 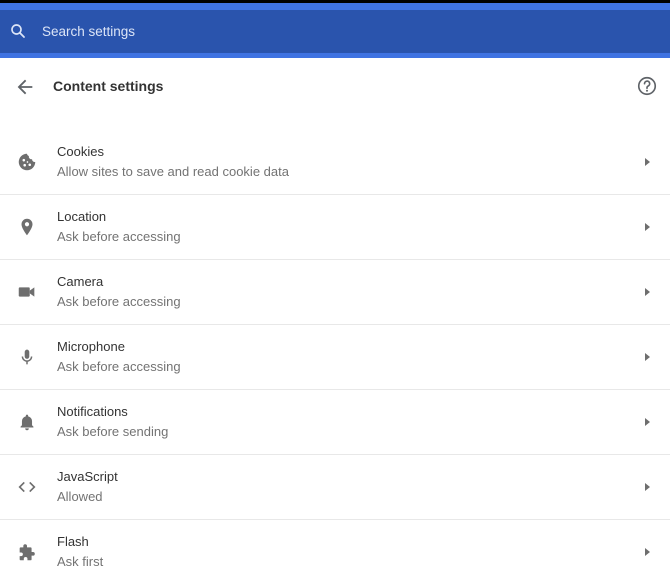 What do you see at coordinates (27, 357) in the screenshot?
I see `microphone-icon` at bounding box center [27, 357].